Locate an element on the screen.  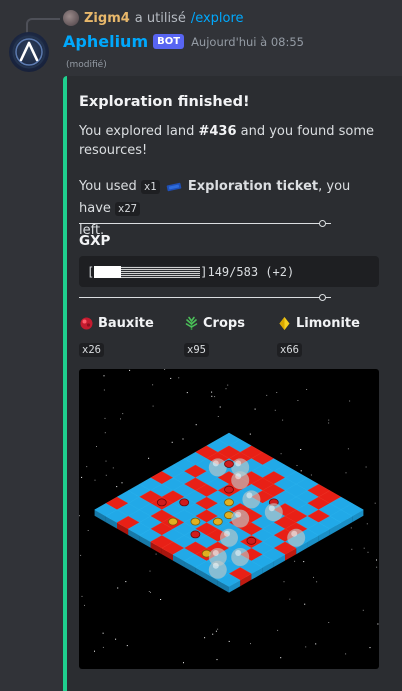
ticket-name: Exploration ticket is located at coordinates (253, 186).